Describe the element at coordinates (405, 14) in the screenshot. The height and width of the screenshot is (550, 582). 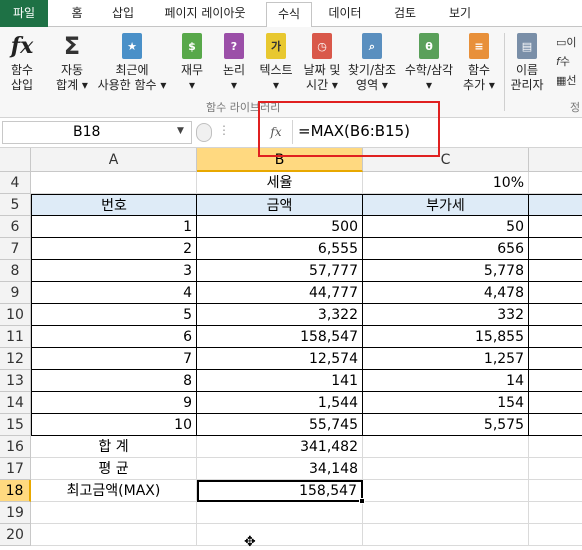
I see `tab-review: 검토` at that location.